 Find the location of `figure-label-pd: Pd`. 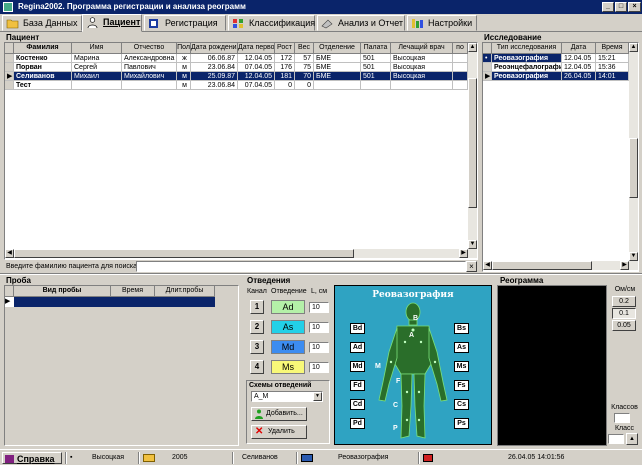

figure-label-pd: Pd is located at coordinates (357, 423).